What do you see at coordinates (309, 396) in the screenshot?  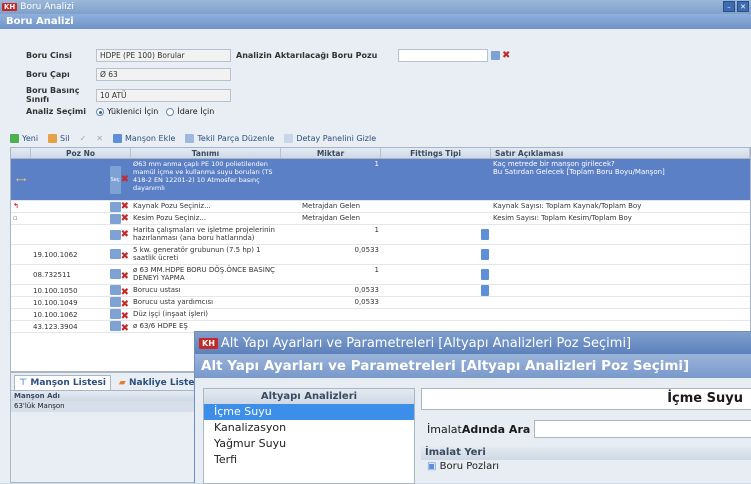 I see `altyapi-list-header: Altyapı Analizleri` at bounding box center [309, 396].